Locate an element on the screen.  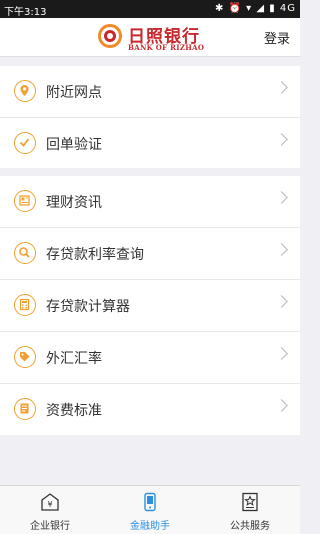
tab-label: 公共服务 is located at coordinates (250, 526).